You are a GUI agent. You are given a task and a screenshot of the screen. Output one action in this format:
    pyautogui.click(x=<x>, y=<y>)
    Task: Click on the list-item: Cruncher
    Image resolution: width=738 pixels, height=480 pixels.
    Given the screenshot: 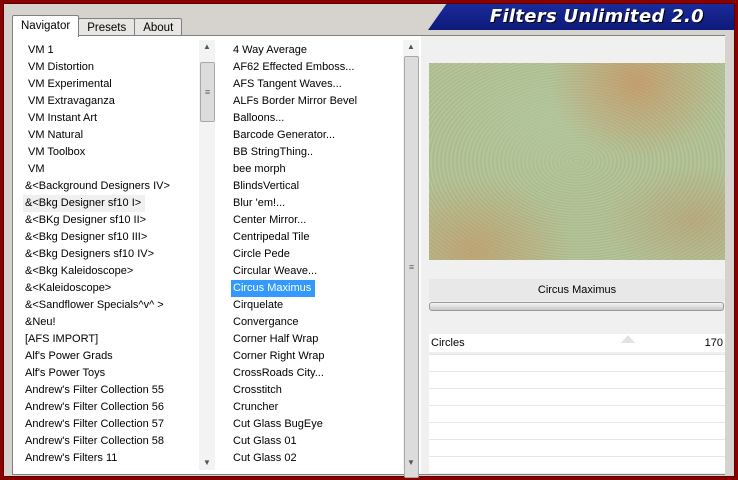 What is the action you would take?
    pyautogui.click(x=316, y=407)
    